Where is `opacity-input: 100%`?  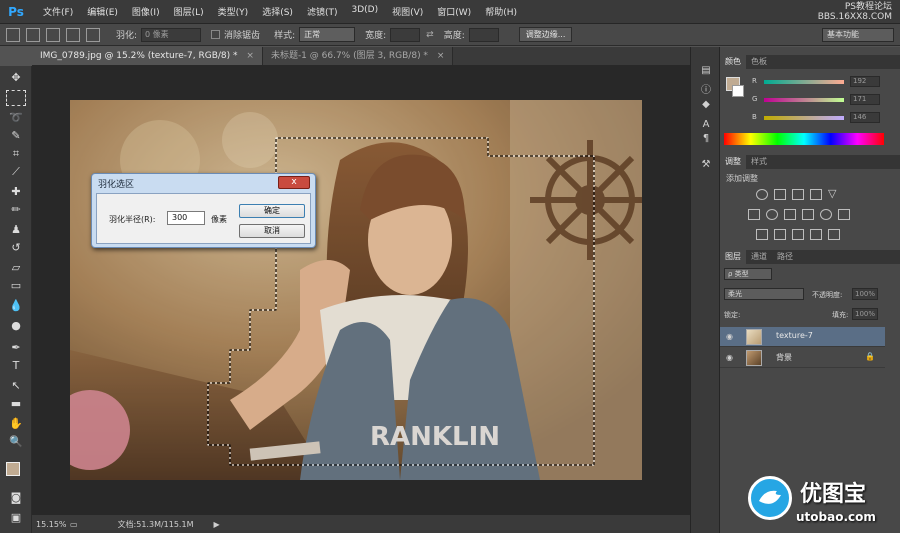
opacity-input: 100% is located at coordinates (865, 294).